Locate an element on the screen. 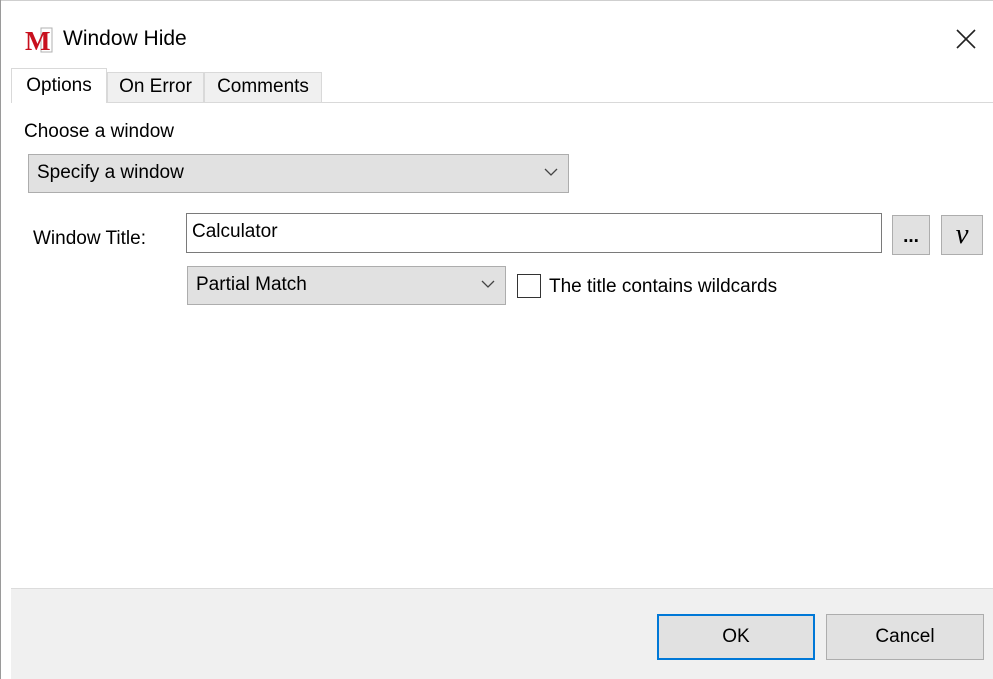 The width and height of the screenshot is (993, 679). ok-button: OK is located at coordinates (736, 637).